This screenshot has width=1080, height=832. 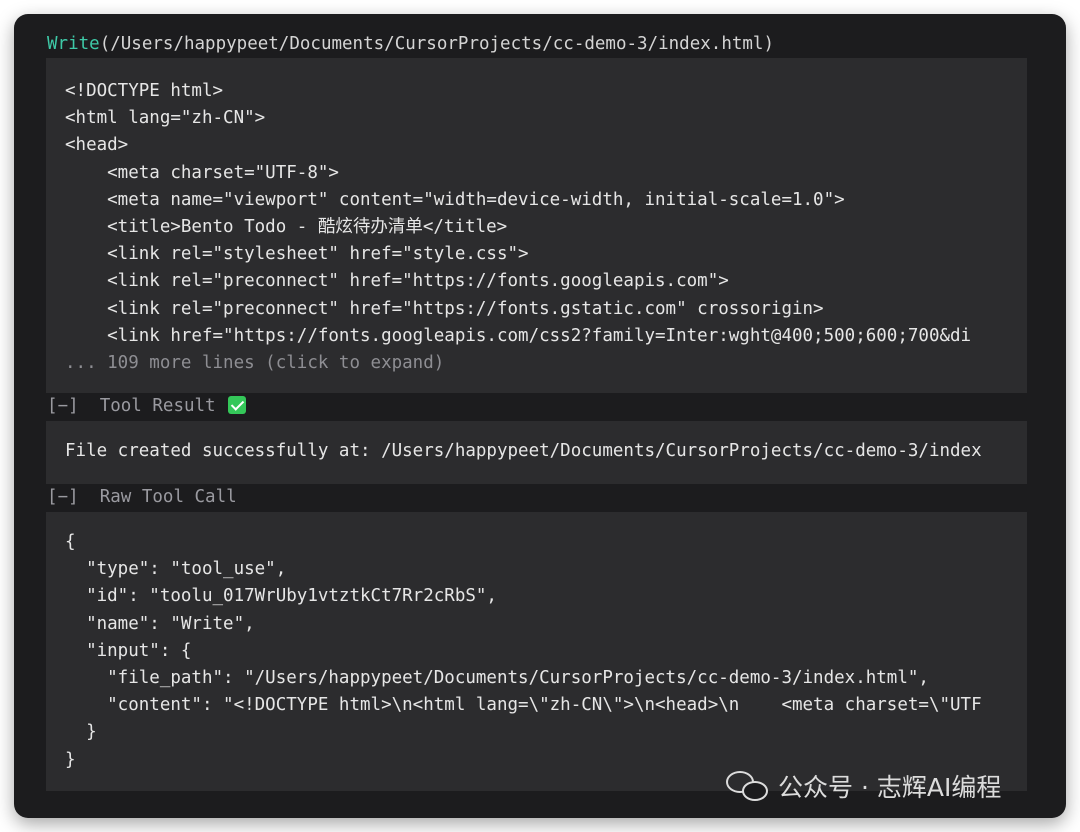 What do you see at coordinates (165, 118) in the screenshot?
I see `code-line: <html lang="zh-CN">` at bounding box center [165, 118].